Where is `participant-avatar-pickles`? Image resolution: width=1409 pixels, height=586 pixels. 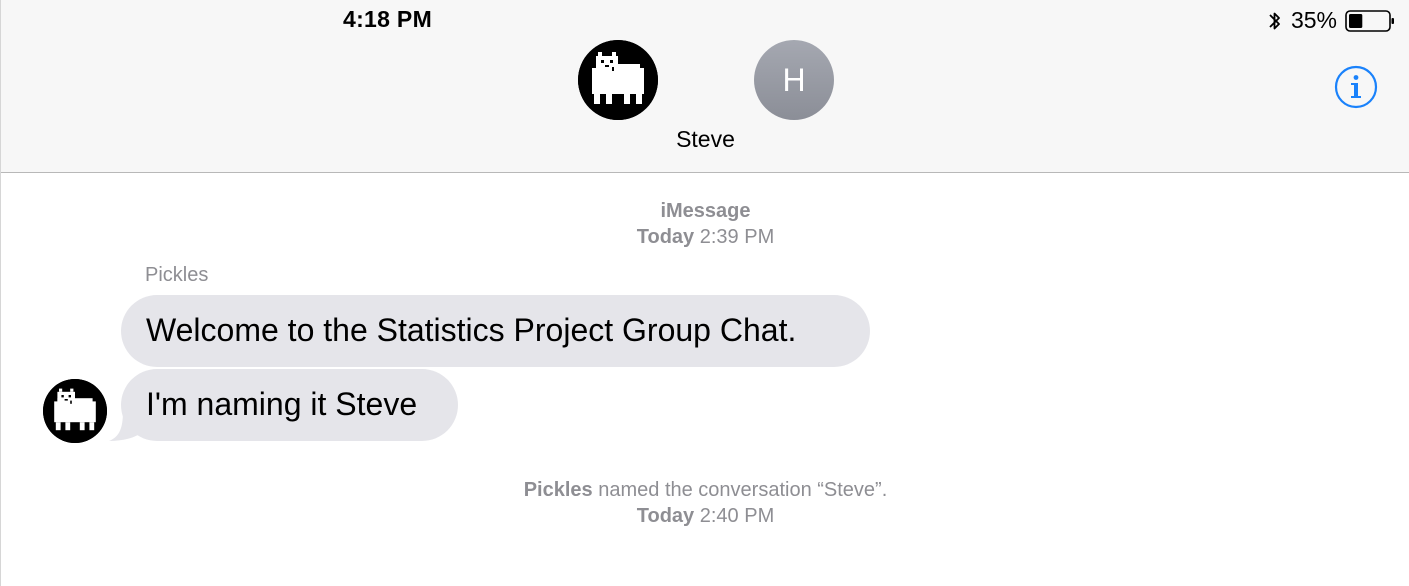 participant-avatar-pickles is located at coordinates (618, 80).